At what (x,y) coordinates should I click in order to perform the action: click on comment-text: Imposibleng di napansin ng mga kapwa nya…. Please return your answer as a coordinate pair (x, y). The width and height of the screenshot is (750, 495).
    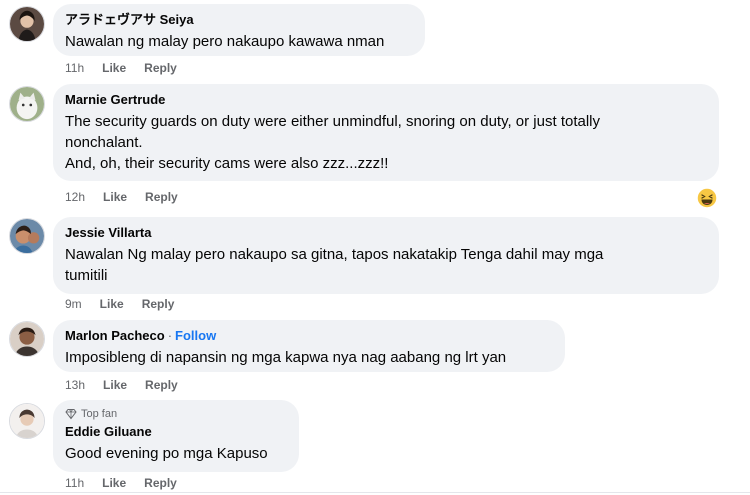
    Looking at the image, I should click on (309, 357).